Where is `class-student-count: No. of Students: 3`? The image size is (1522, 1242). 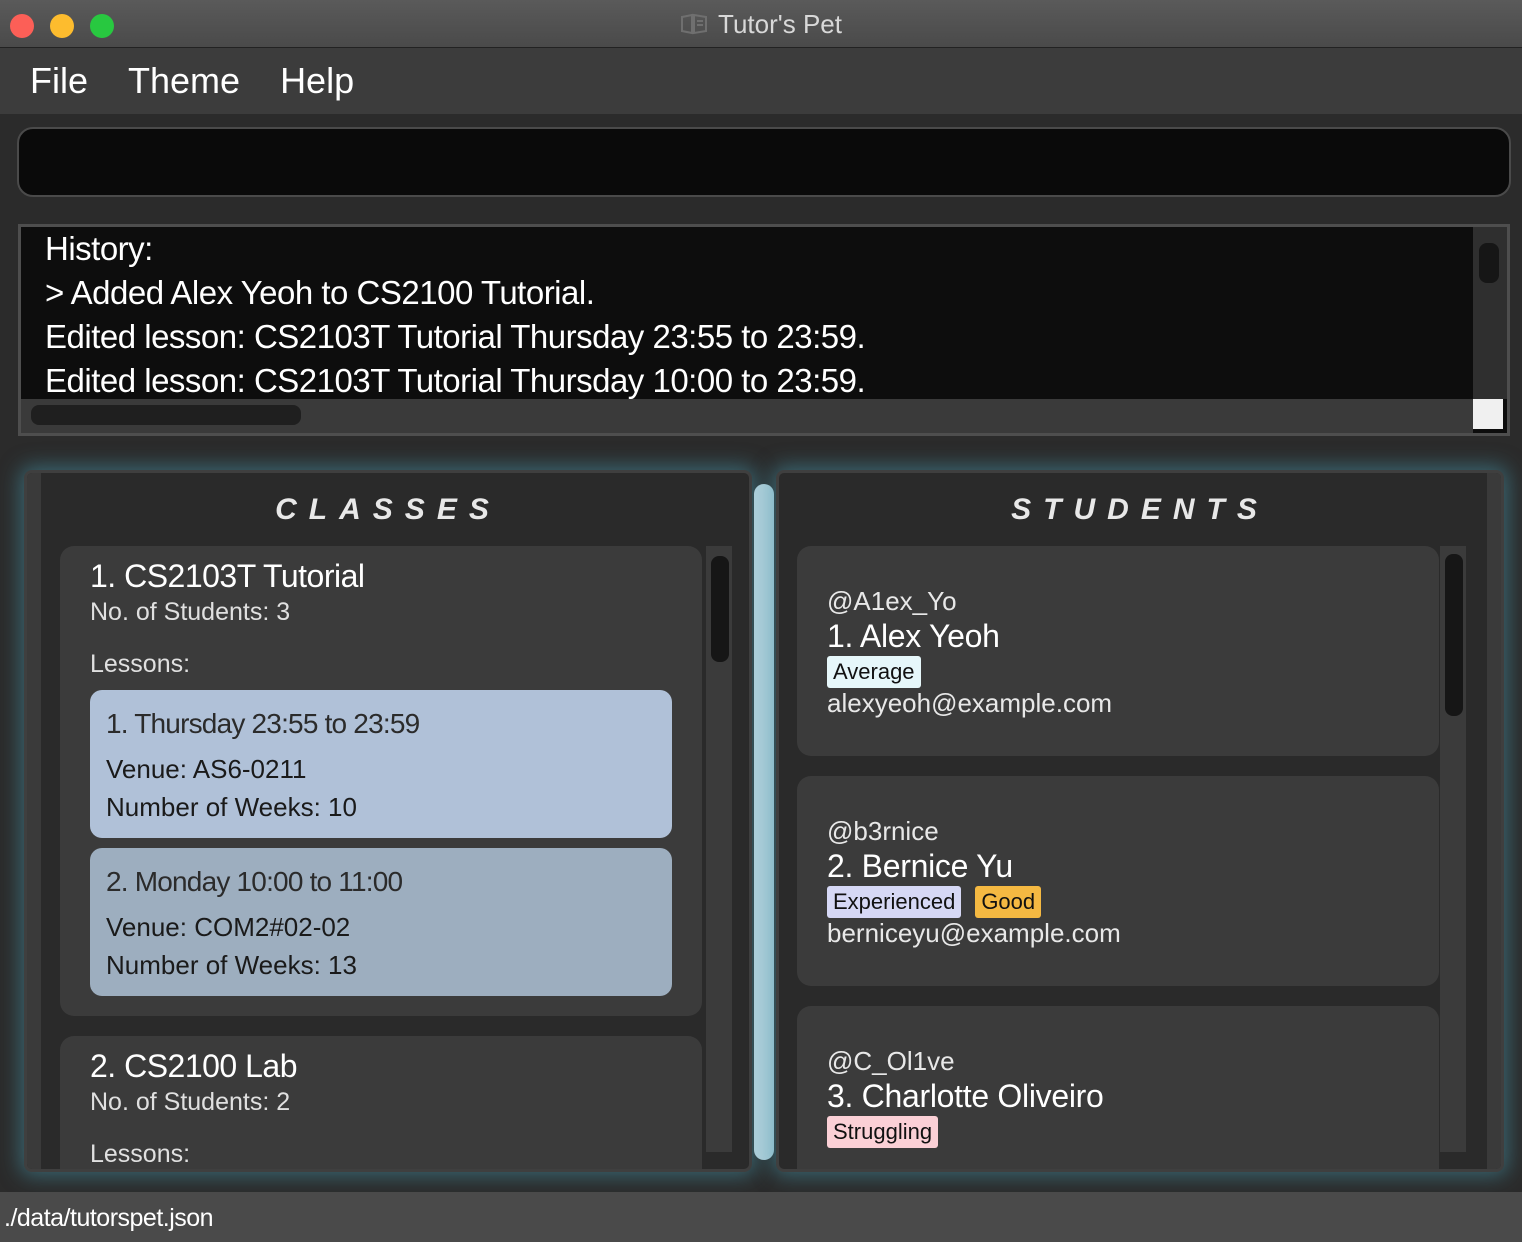
class-student-count: No. of Students: 3 is located at coordinates (190, 612).